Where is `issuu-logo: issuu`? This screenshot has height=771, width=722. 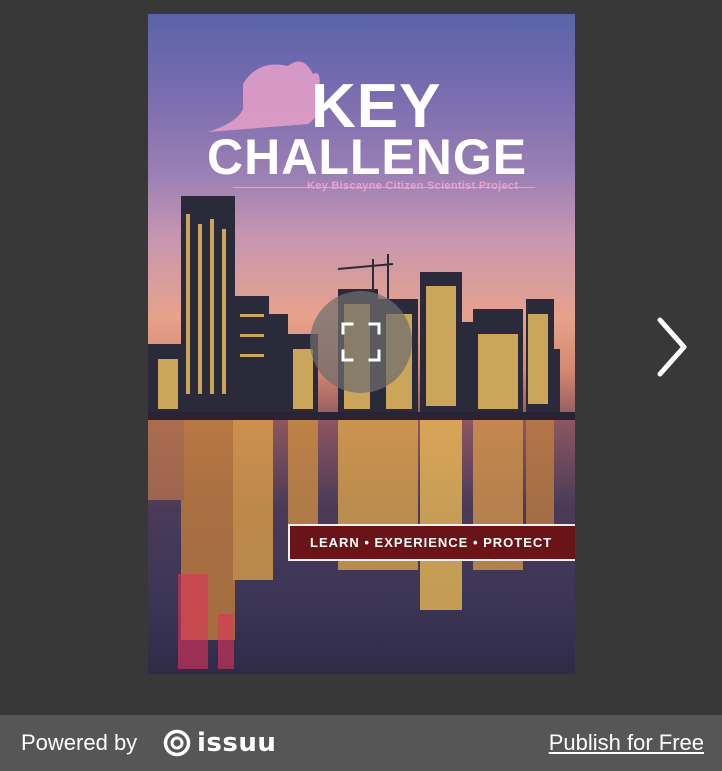
issuu-logo: issuu is located at coordinates (219, 743).